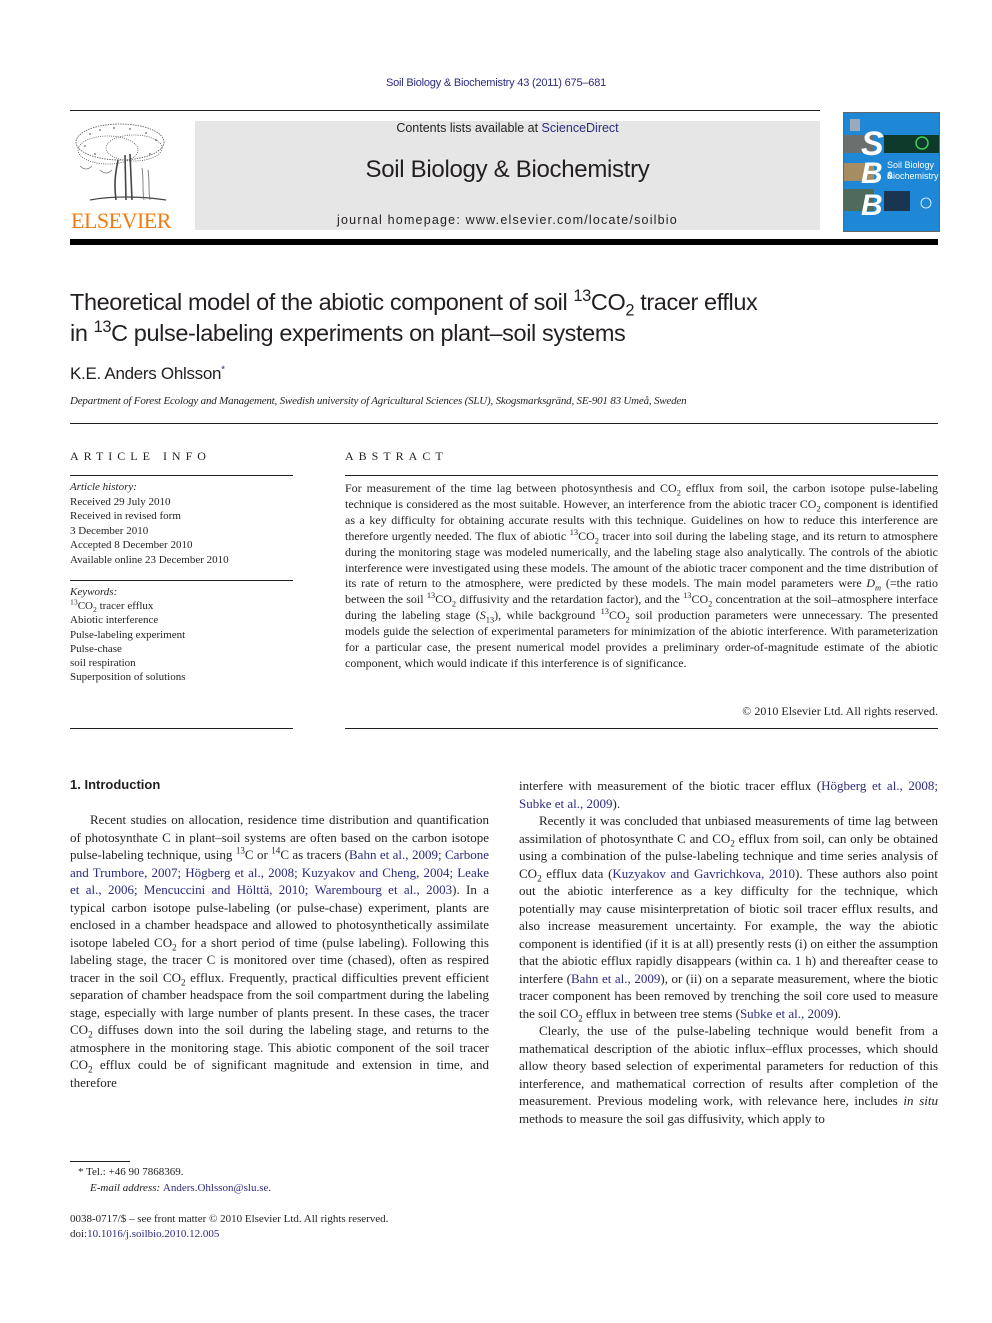 This screenshot has width=992, height=1323. I want to click on body-text: efflux data (, so click(577, 873).